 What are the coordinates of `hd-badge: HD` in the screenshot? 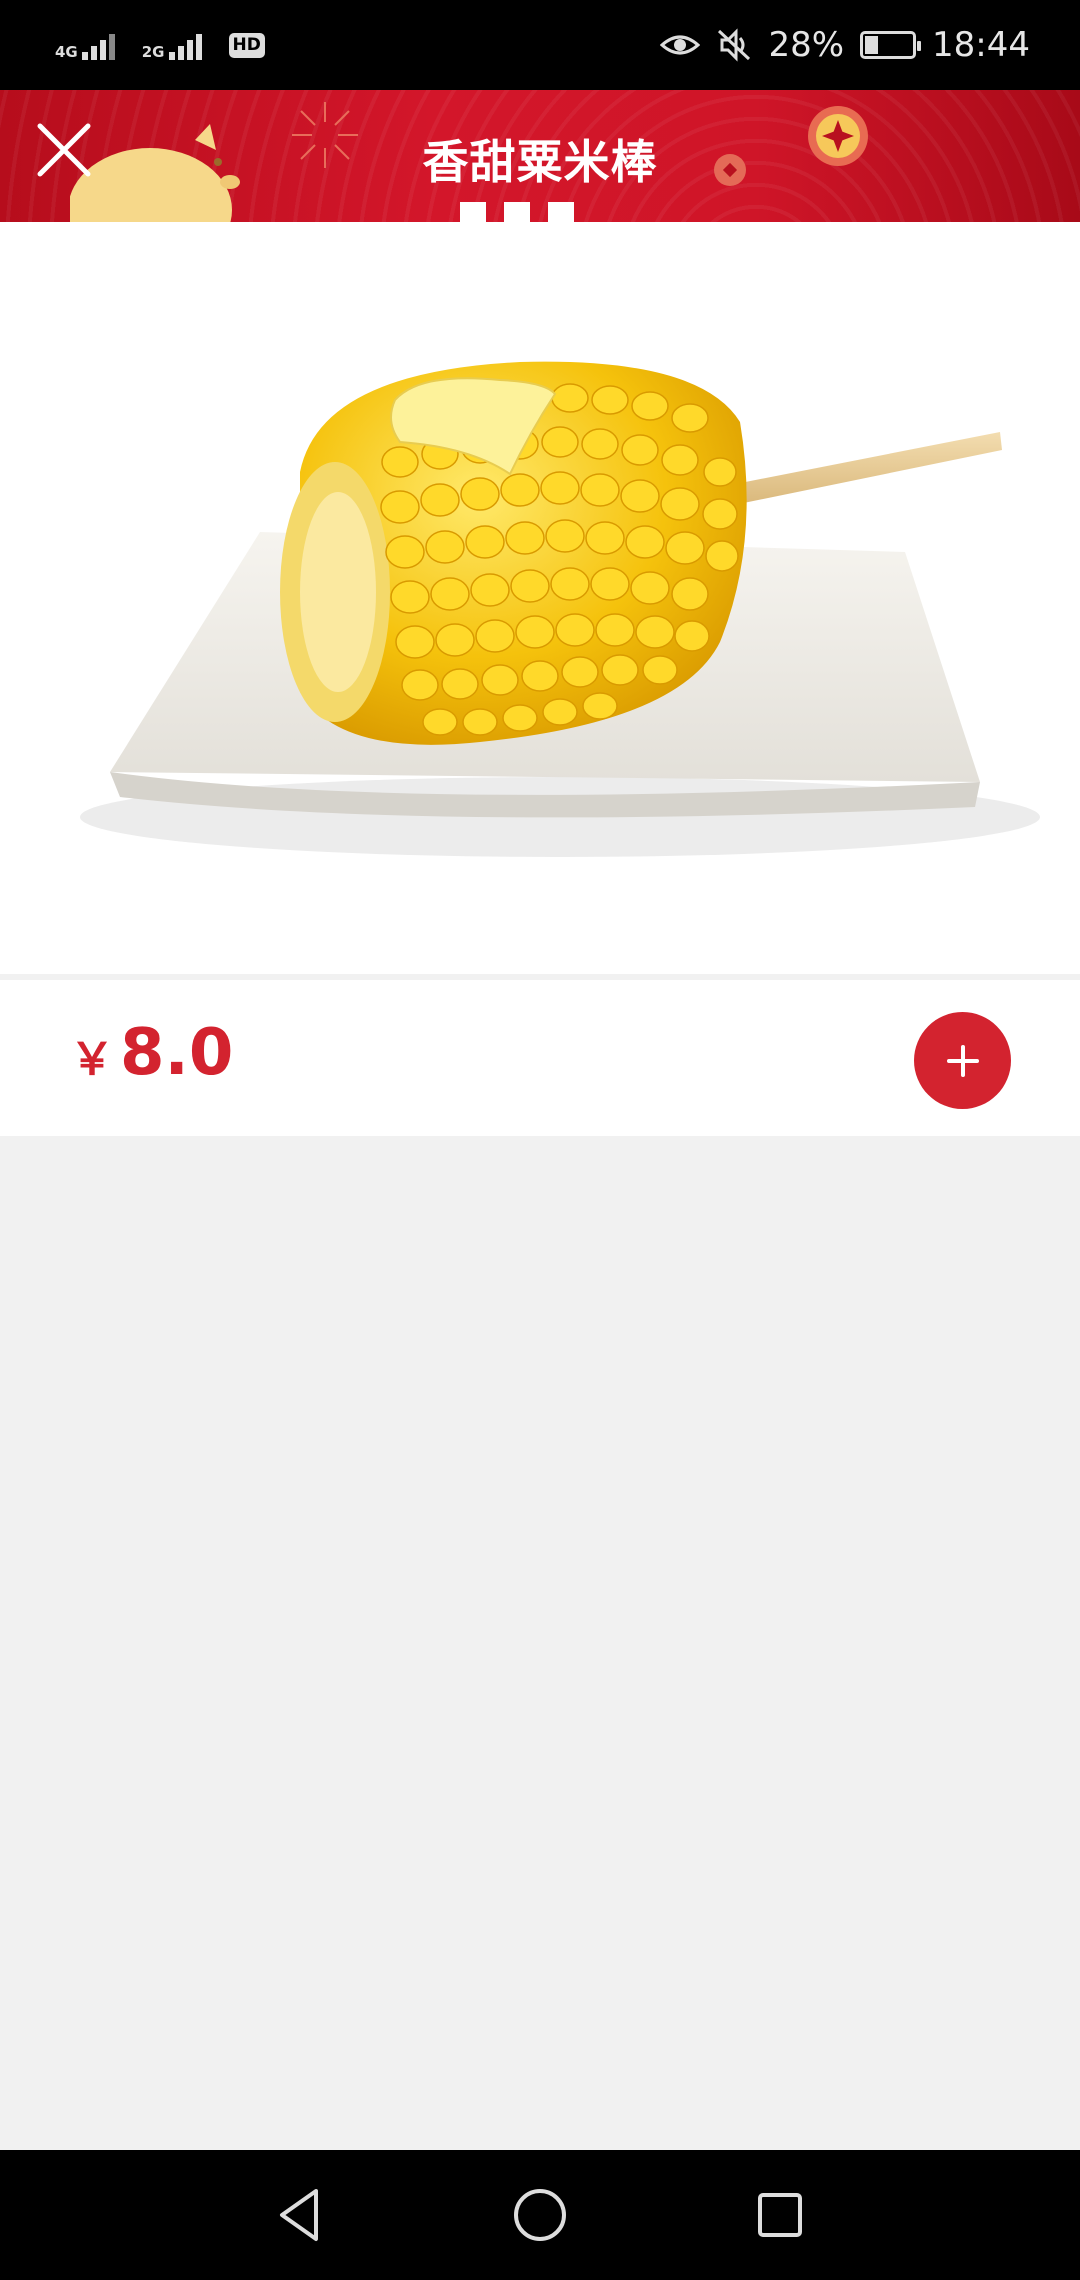 It's located at (246, 45).